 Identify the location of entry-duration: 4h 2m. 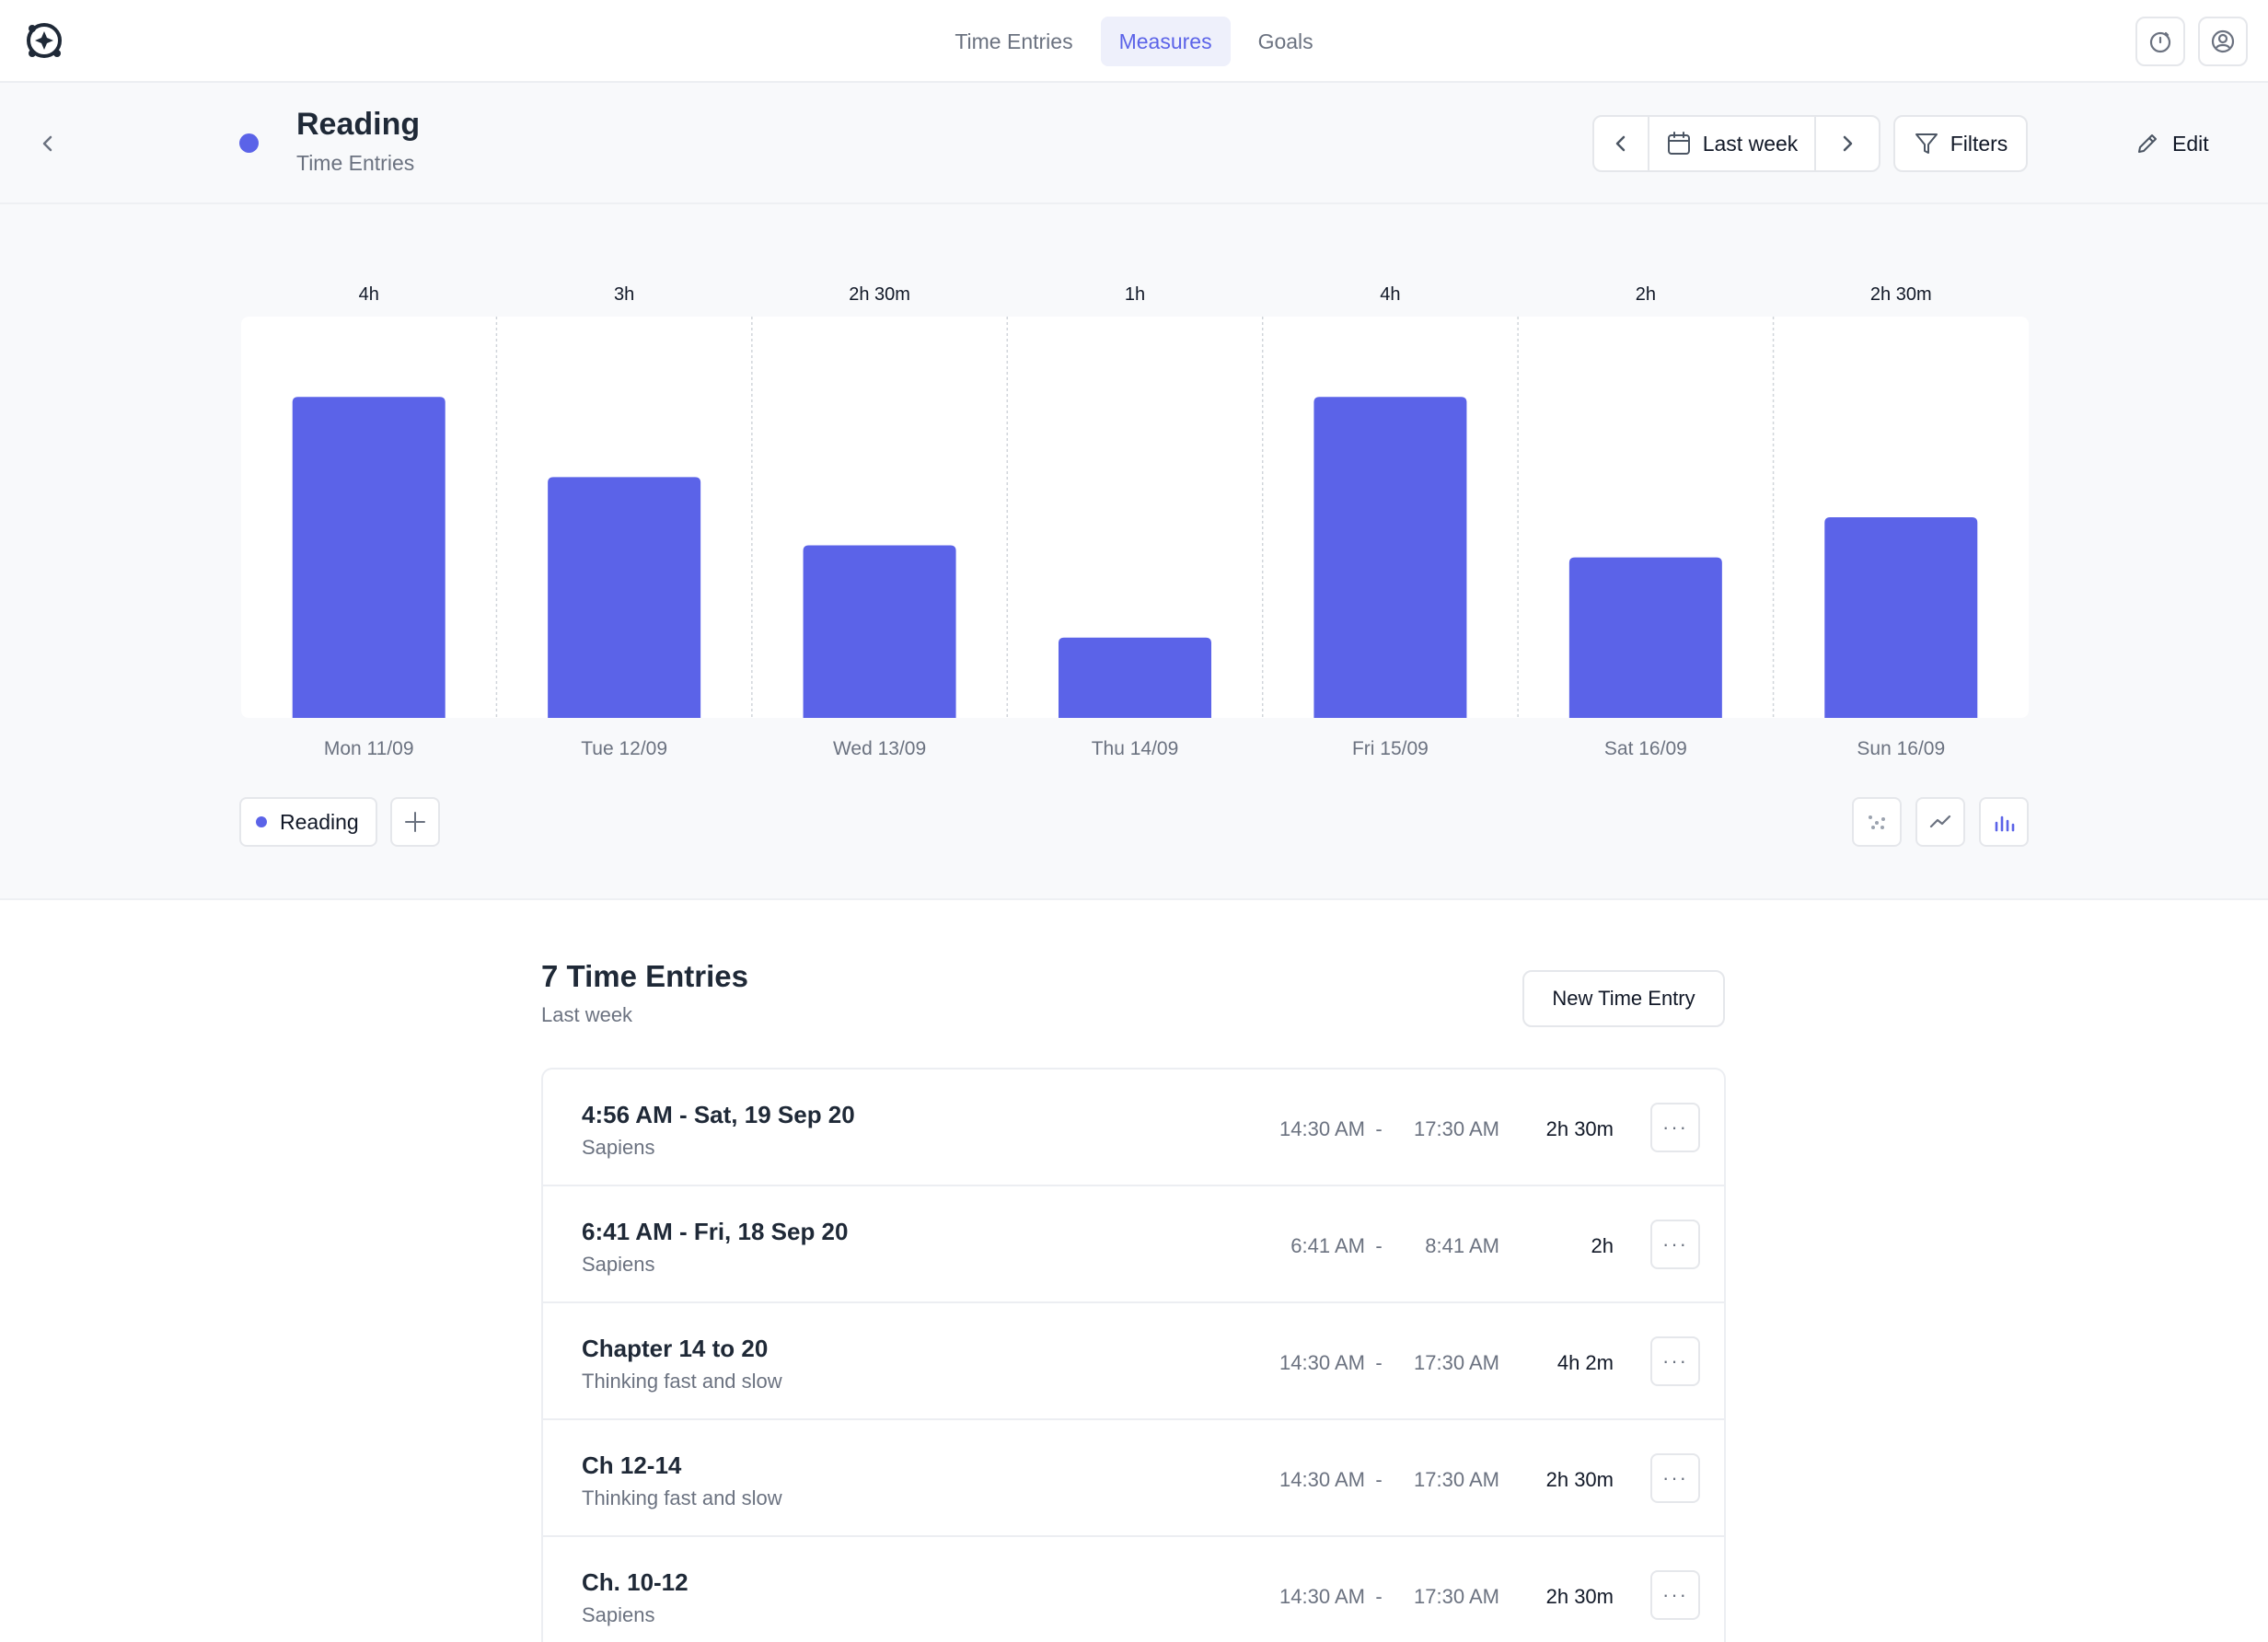
(1585, 1362).